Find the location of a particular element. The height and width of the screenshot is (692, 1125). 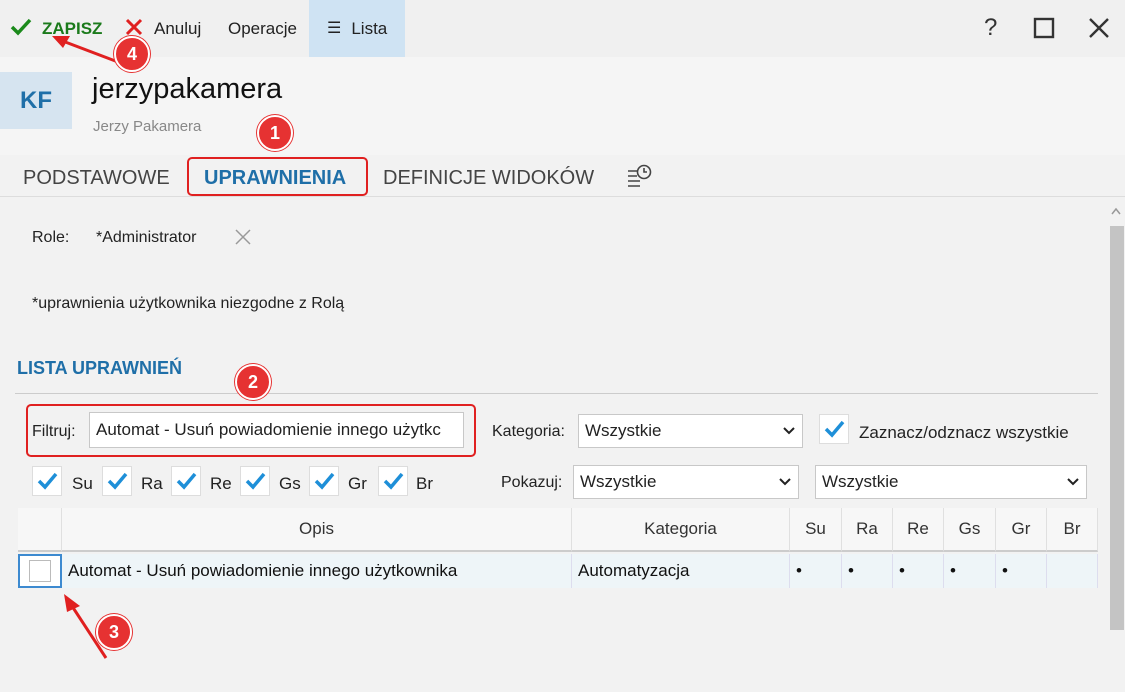

annotation-badge-1: 1 is located at coordinates (275, 133).